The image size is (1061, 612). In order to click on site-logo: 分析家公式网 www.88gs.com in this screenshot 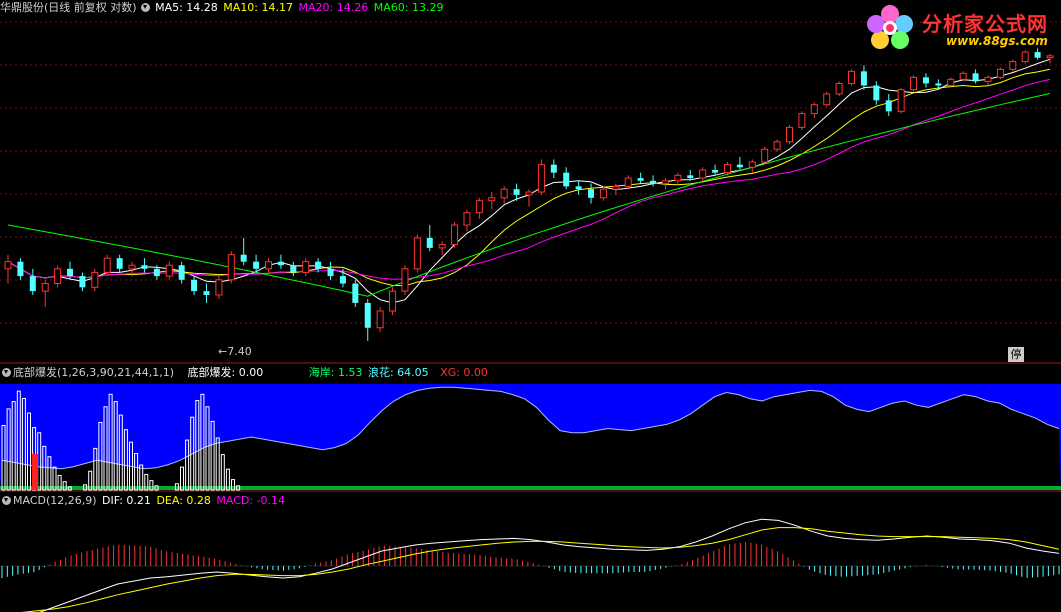, I will do `click(959, 29)`.